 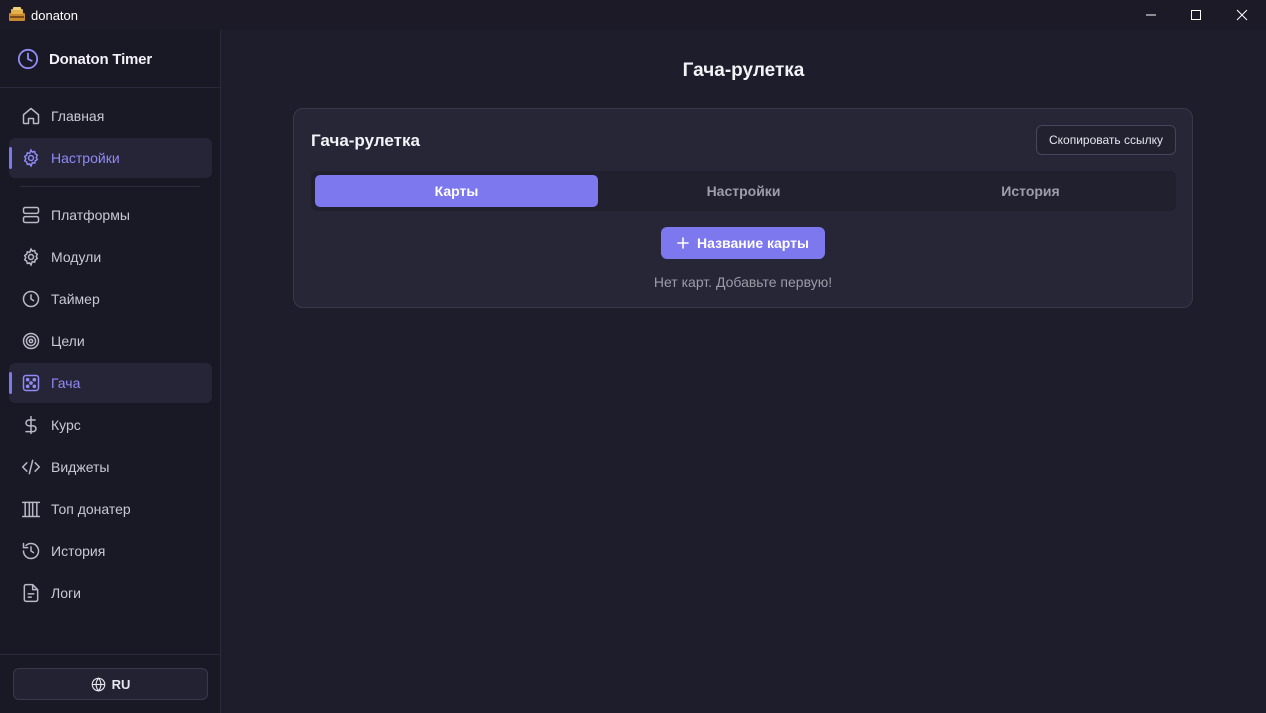 I want to click on sidebar-divider, so click(x=110, y=186).